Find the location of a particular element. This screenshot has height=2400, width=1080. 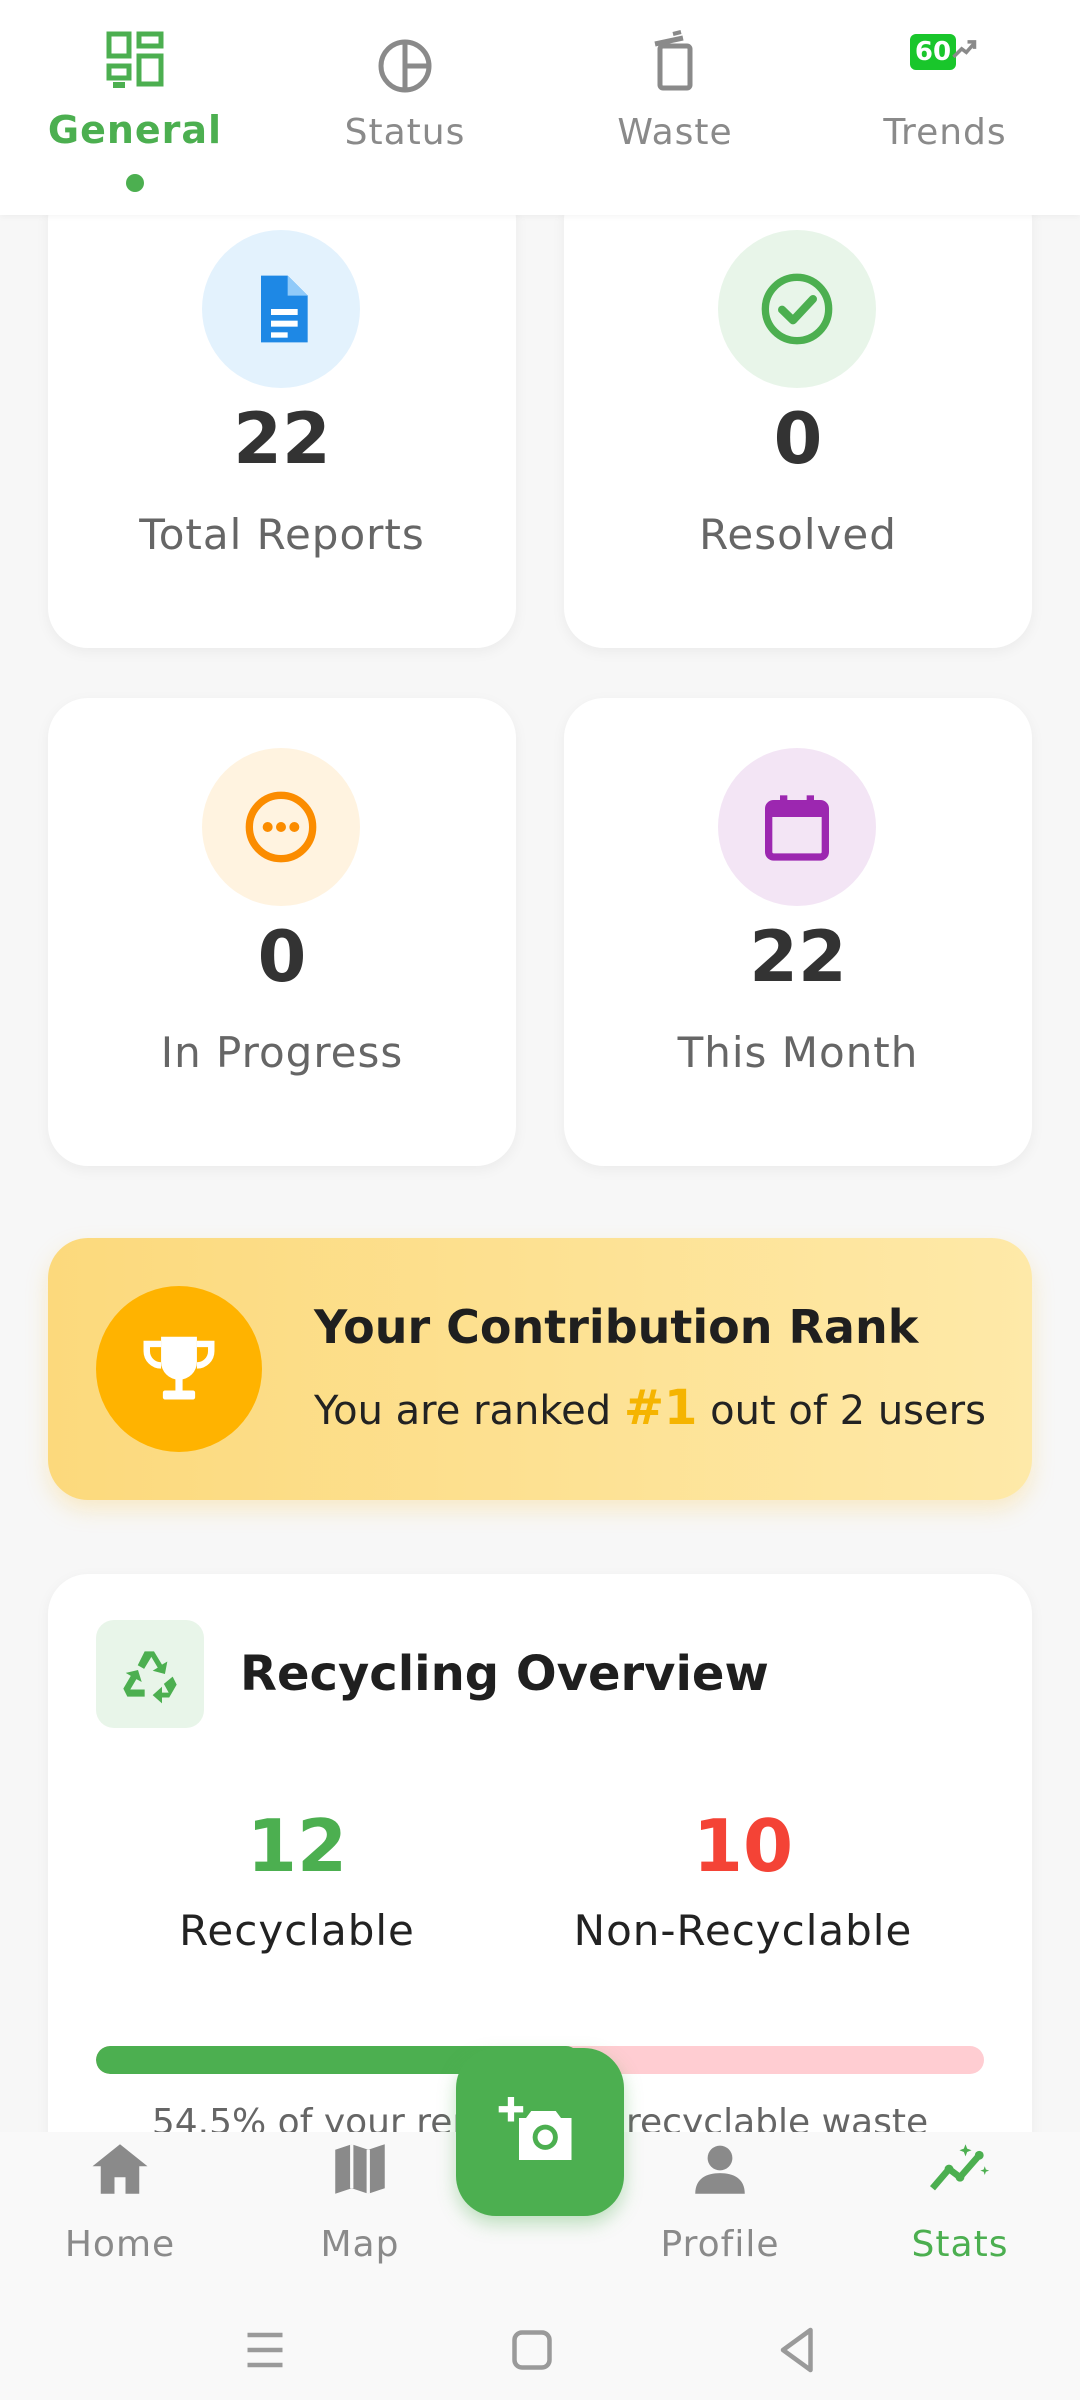

pie-chart-icon is located at coordinates (405, 66).